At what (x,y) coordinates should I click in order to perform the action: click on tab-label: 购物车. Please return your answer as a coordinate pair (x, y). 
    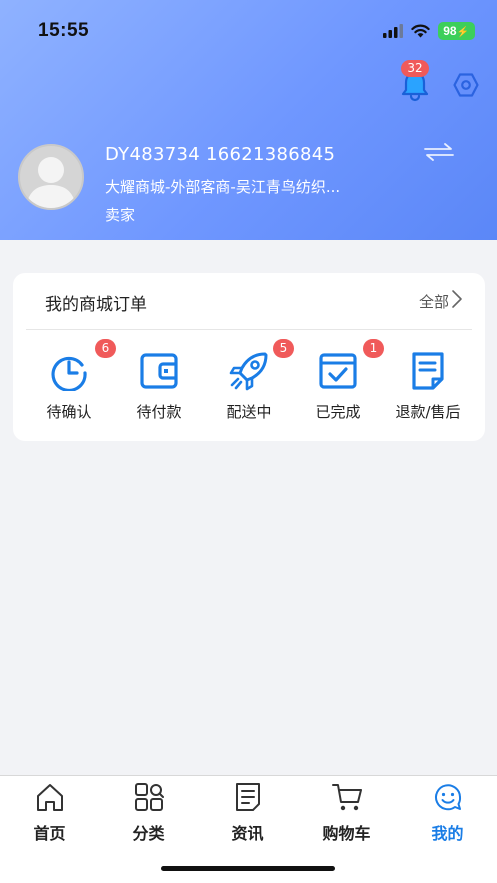
    Looking at the image, I should click on (346, 833).